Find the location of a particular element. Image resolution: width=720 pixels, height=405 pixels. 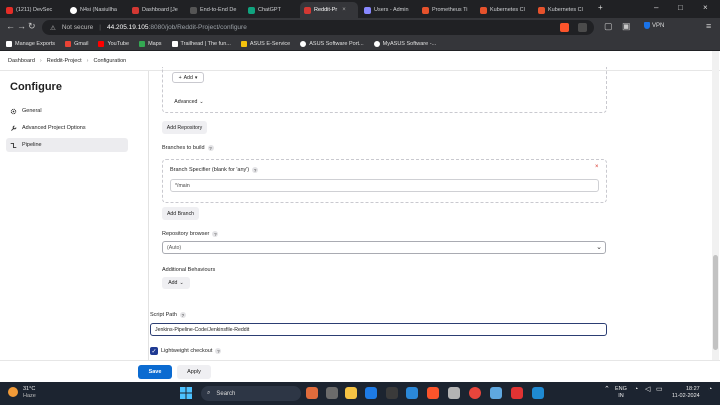

branches-label: Branches to build? is located at coordinates (188, 148).